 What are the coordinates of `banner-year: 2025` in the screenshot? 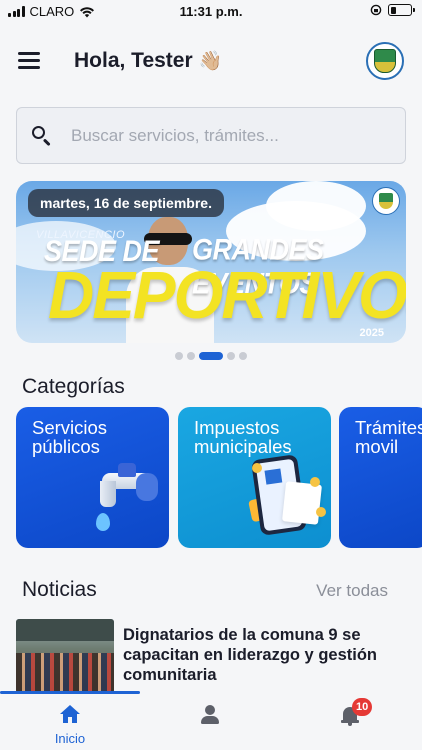 It's located at (371, 333).